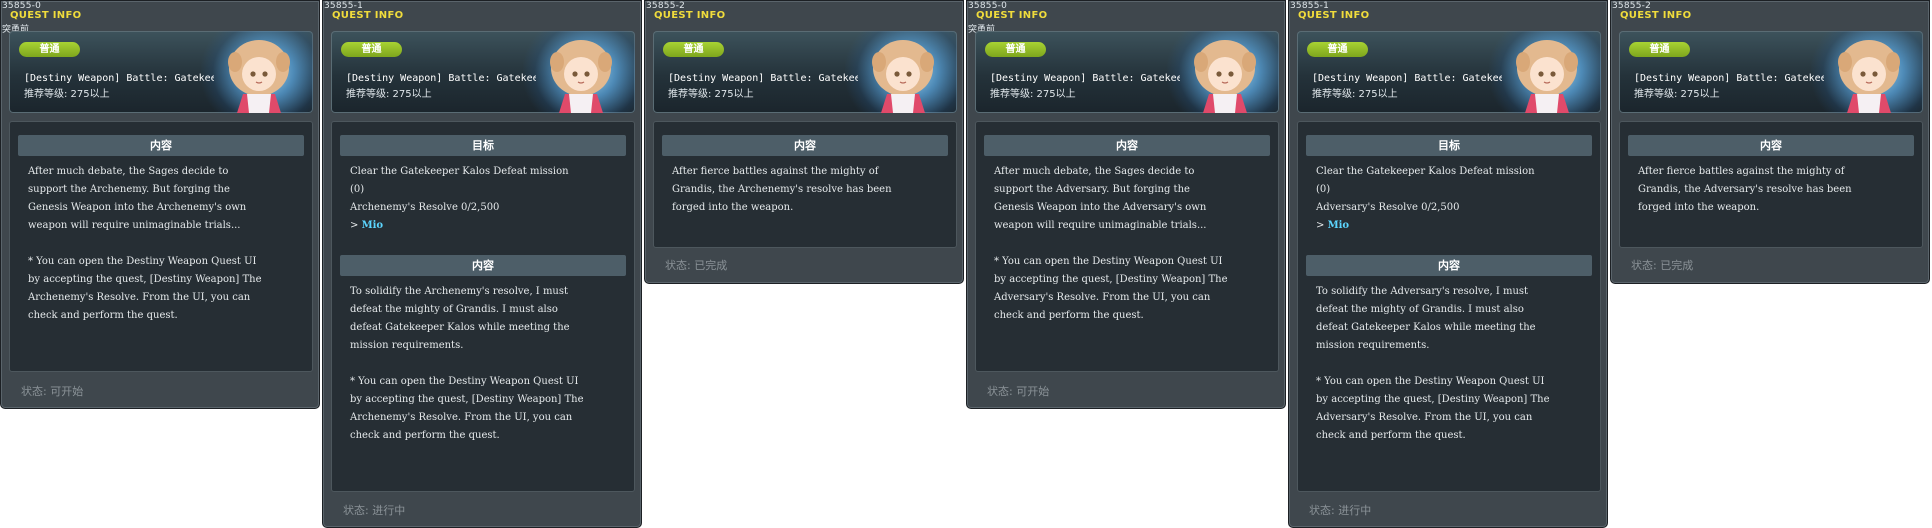 This screenshot has width=1932, height=528. What do you see at coordinates (1388, 207) in the screenshot?
I see `goal-line: Adversary's Resolve 0/2,500` at bounding box center [1388, 207].